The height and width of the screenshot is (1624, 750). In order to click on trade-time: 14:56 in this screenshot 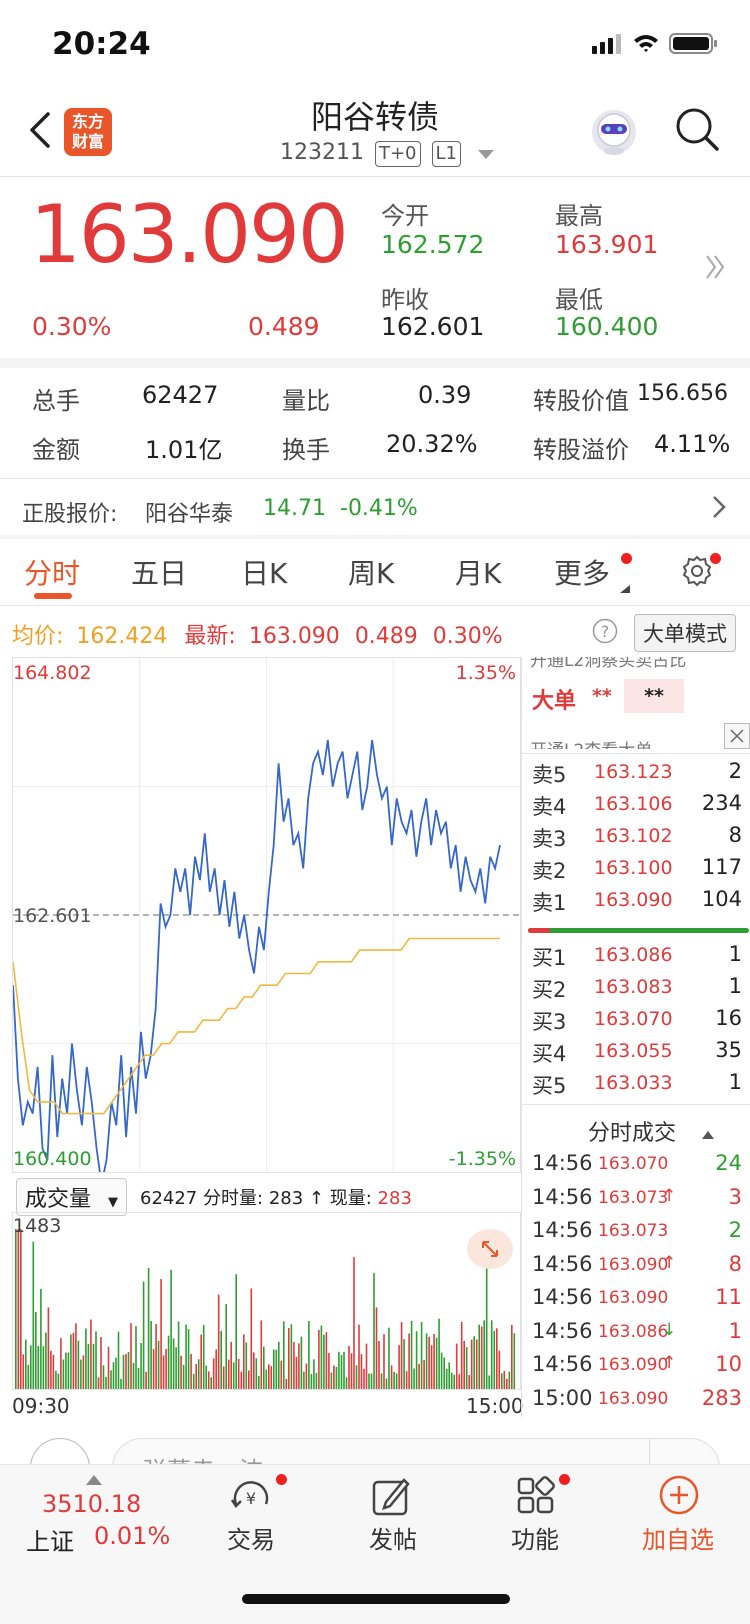, I will do `click(562, 1297)`.